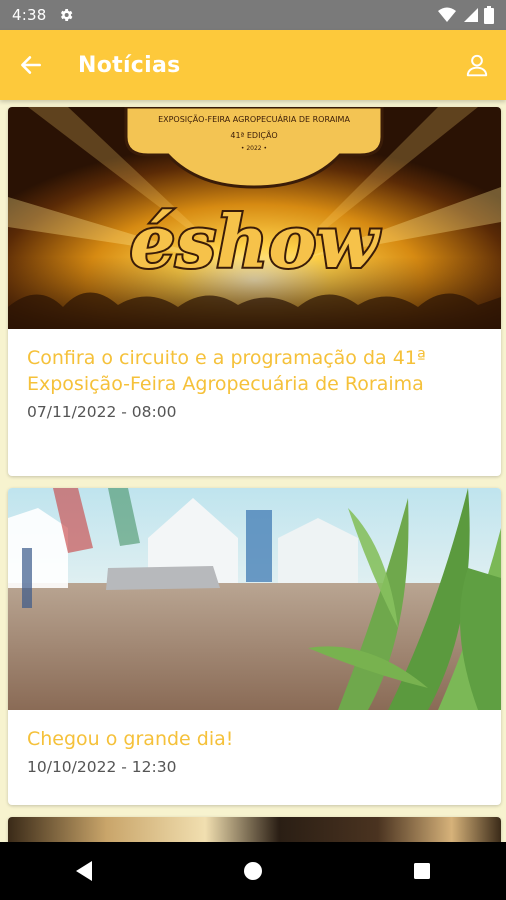 The height and width of the screenshot is (900, 506). I want to click on battery-icon, so click(489, 15).